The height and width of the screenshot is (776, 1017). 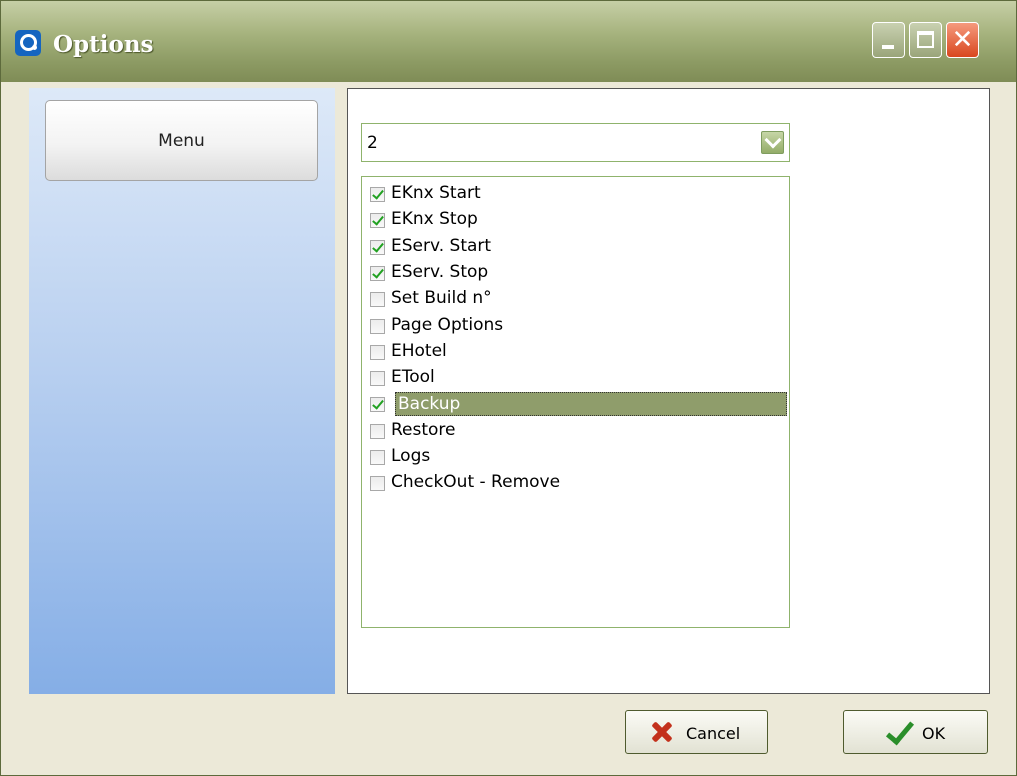 I want to click on list-item-label: ETool, so click(x=413, y=377).